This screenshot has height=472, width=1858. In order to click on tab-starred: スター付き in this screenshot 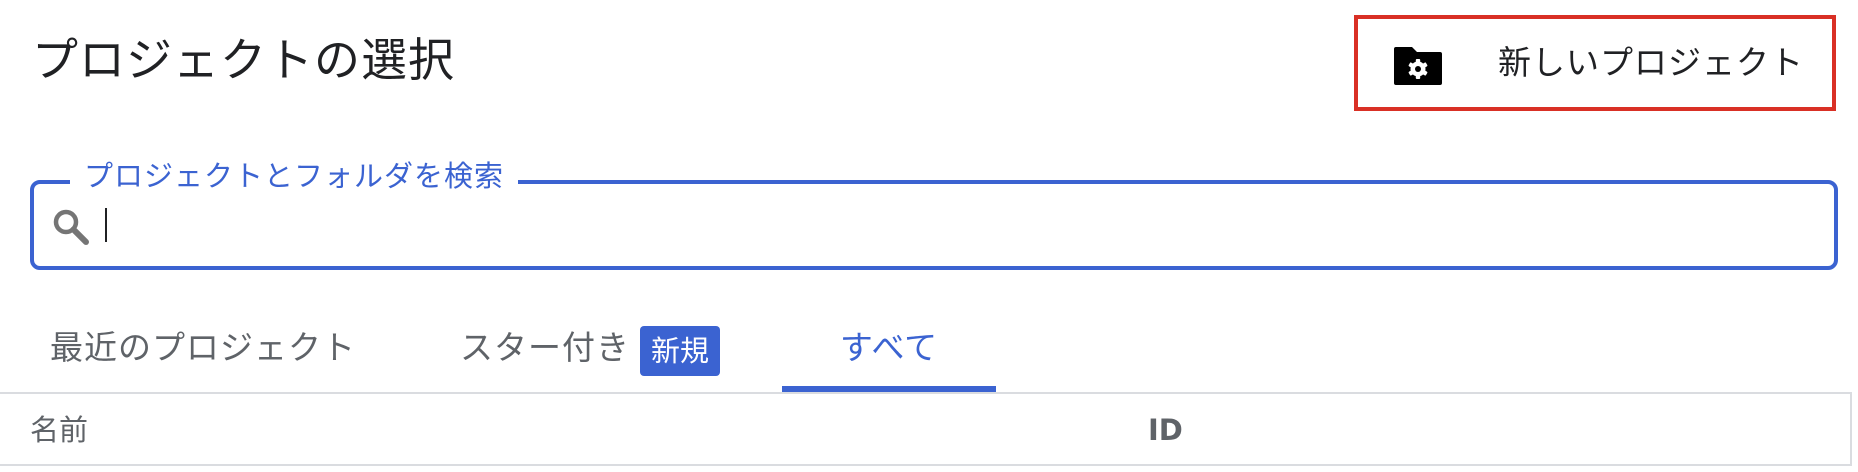, I will do `click(545, 356)`.